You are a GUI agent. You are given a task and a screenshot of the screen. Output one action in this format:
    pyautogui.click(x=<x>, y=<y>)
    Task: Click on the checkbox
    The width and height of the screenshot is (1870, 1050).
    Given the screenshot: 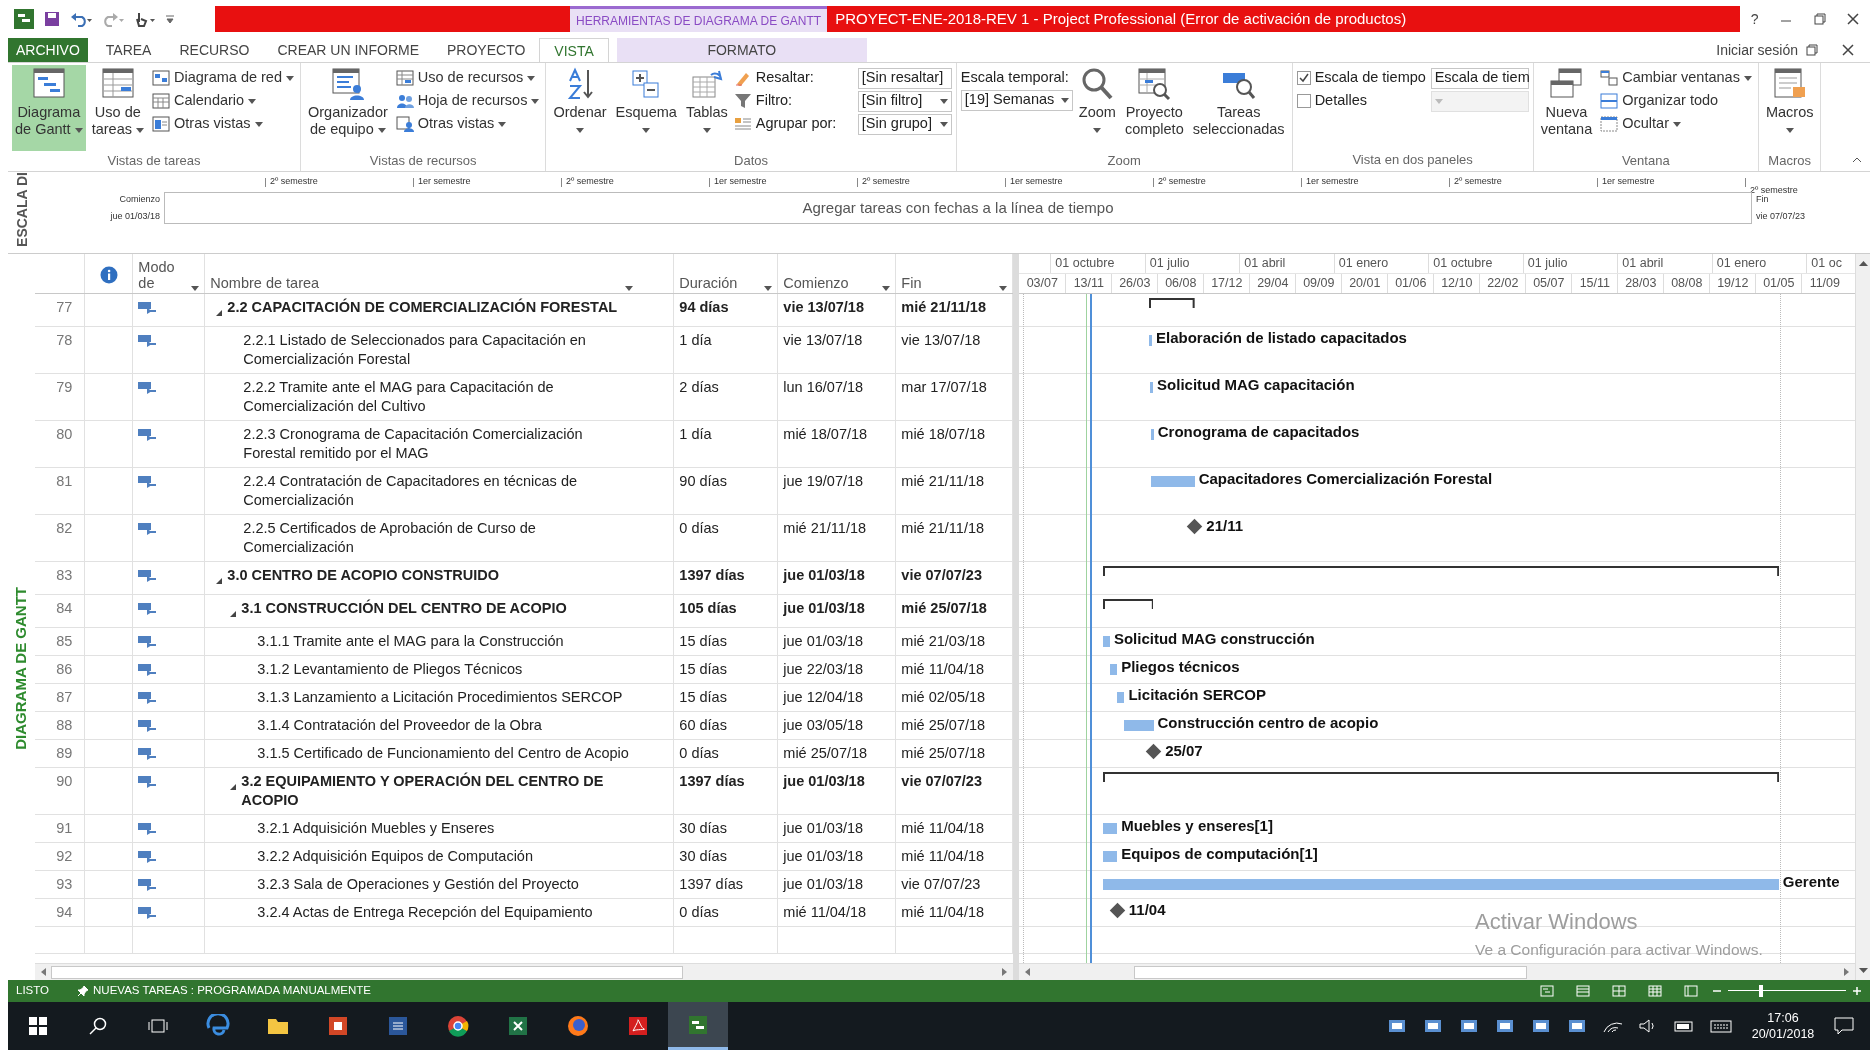 What is the action you would take?
    pyautogui.click(x=1303, y=78)
    